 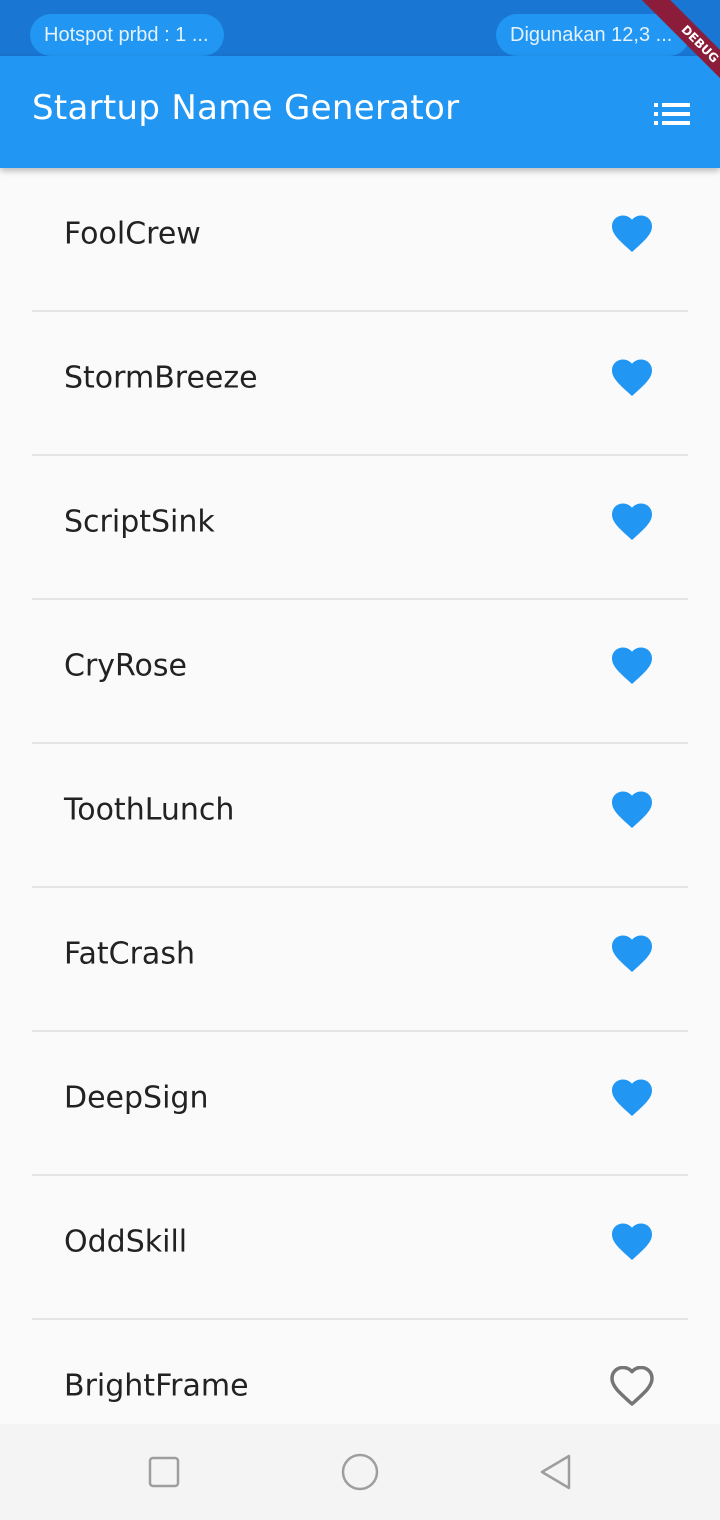 I want to click on list-item: FoolCrew, so click(x=360, y=240).